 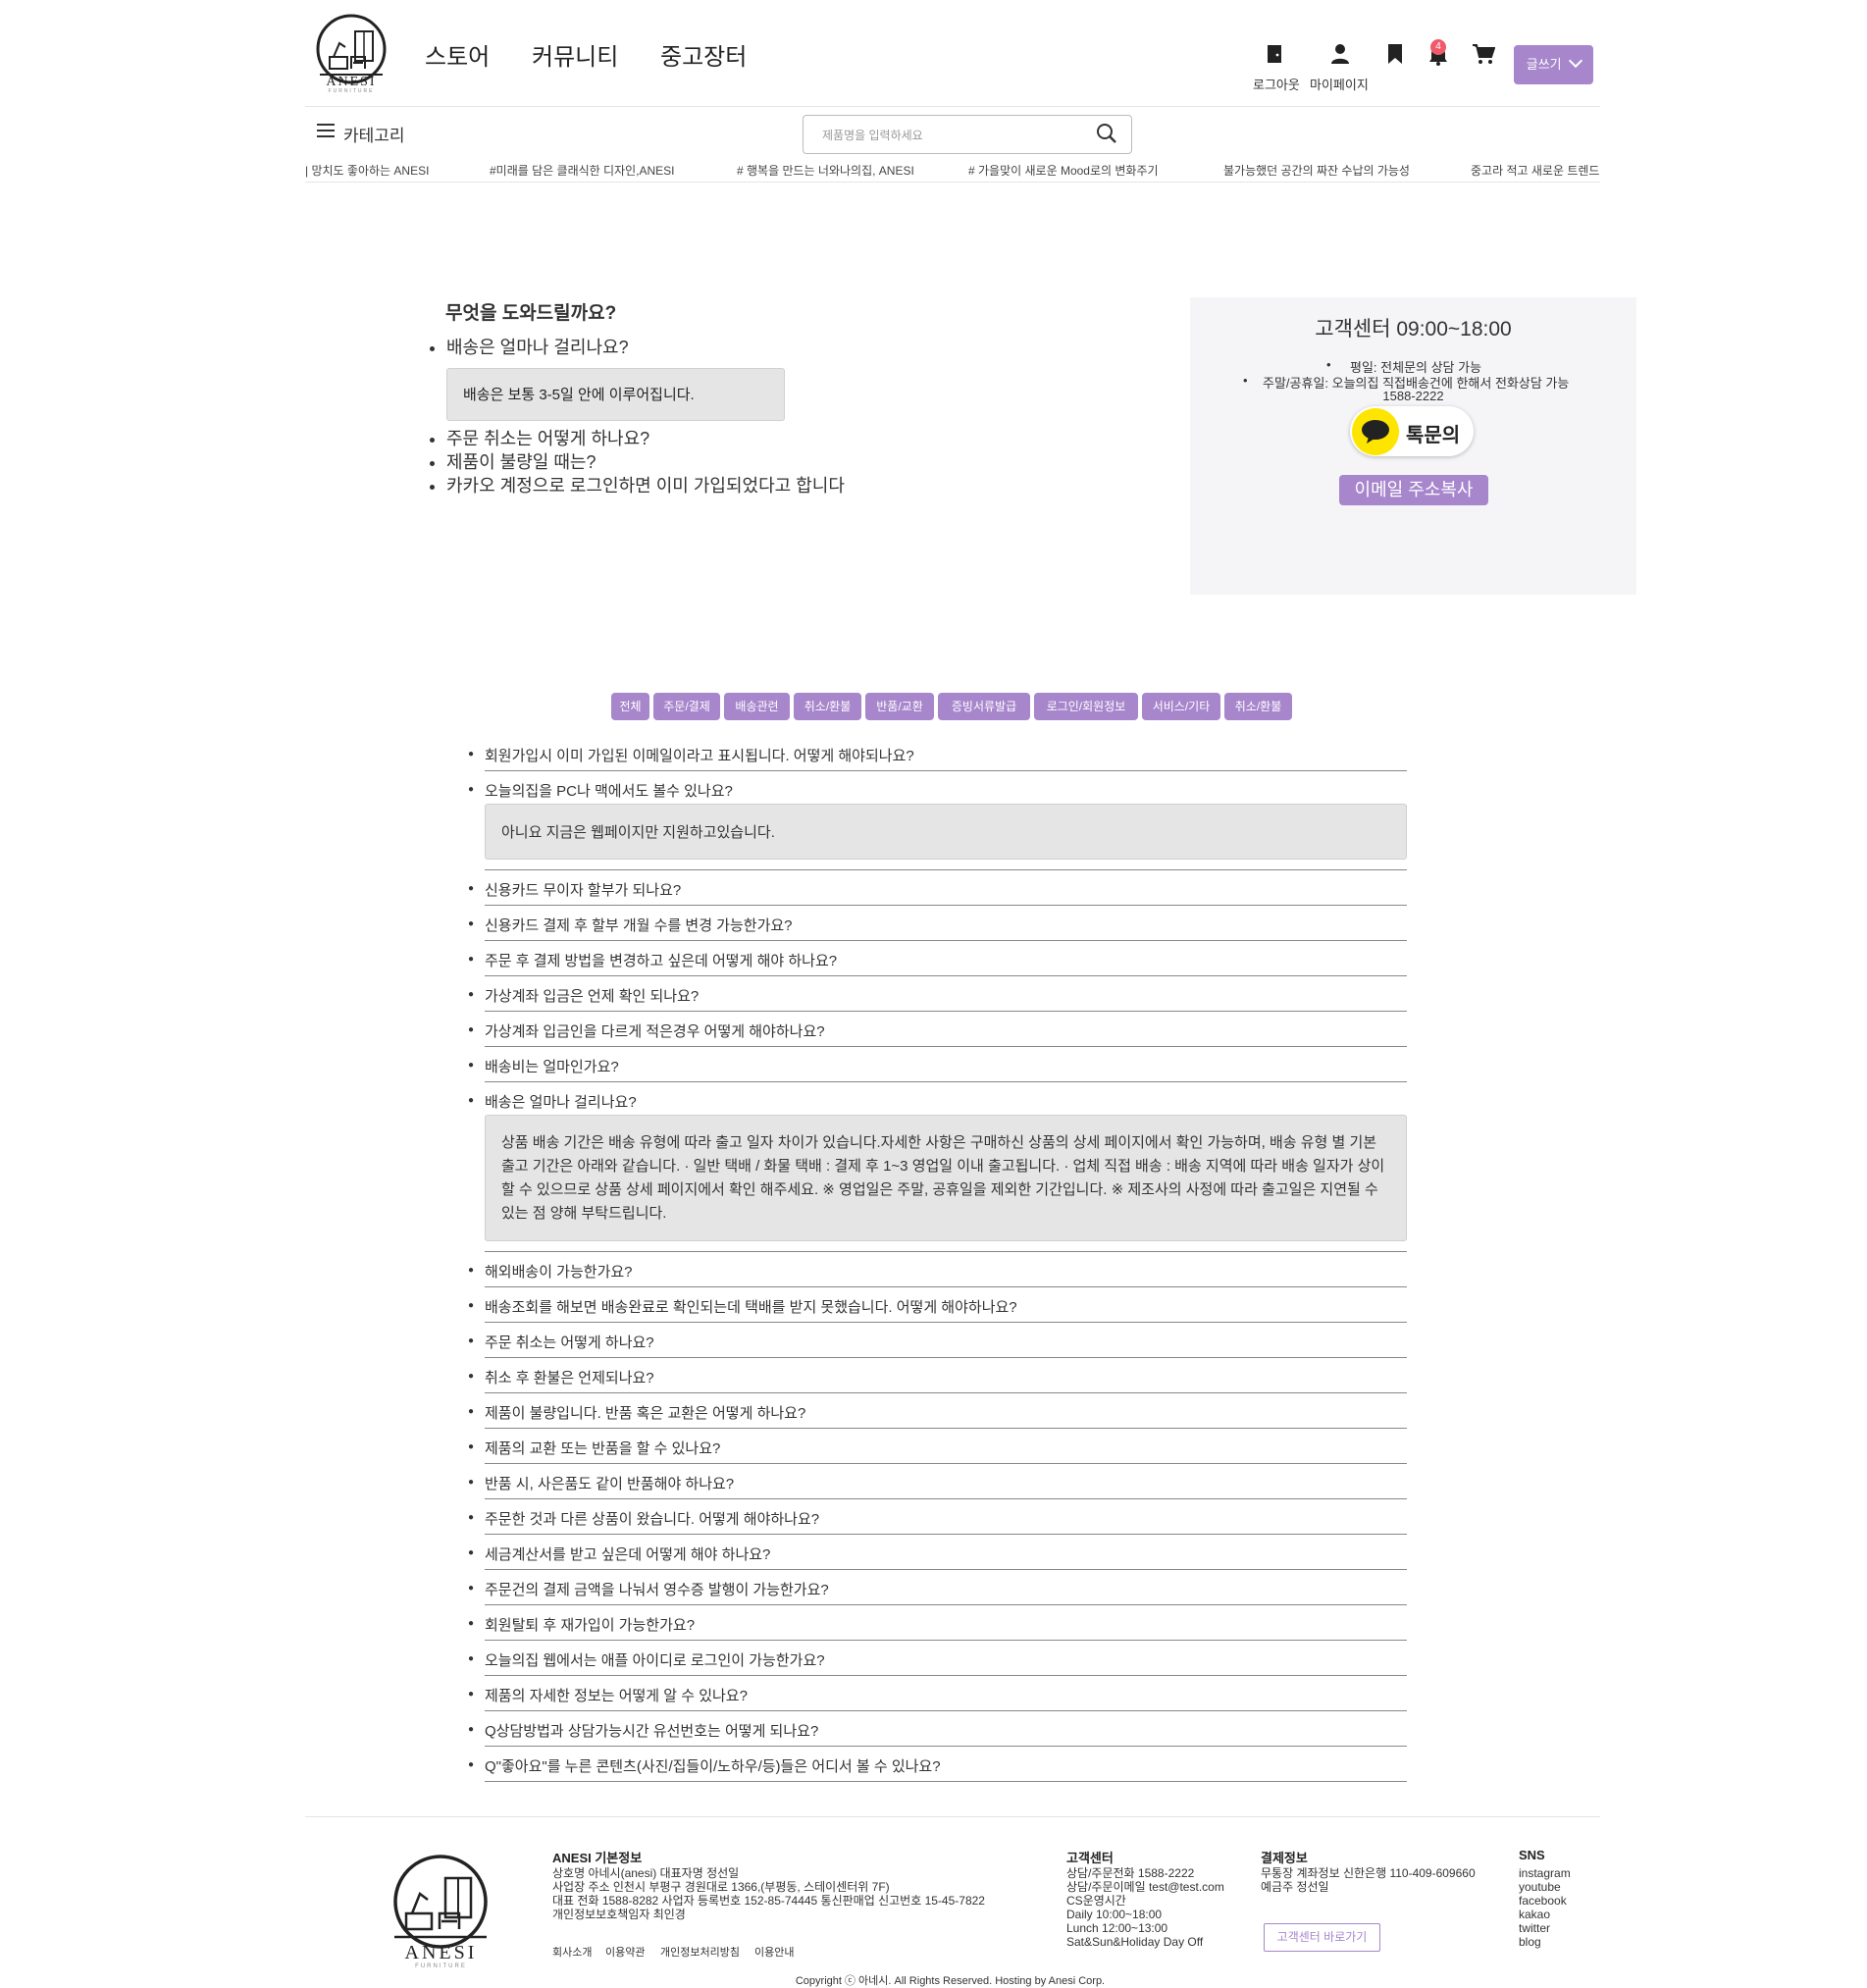 What do you see at coordinates (572, 1952) in the screenshot?
I see `footer-link-about: 회사소개` at bounding box center [572, 1952].